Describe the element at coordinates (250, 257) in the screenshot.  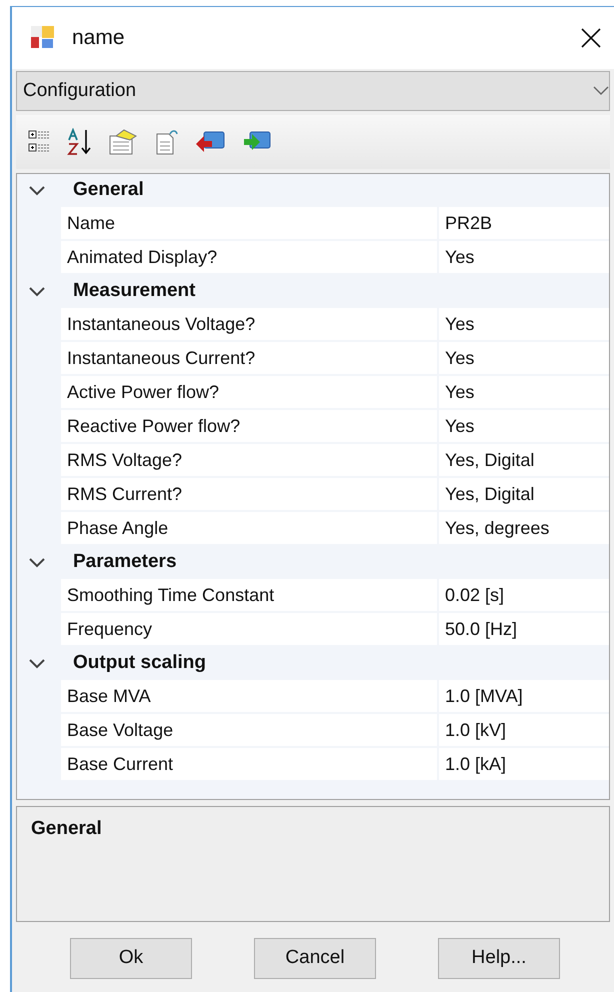
I see `property-name: Animated Display?` at that location.